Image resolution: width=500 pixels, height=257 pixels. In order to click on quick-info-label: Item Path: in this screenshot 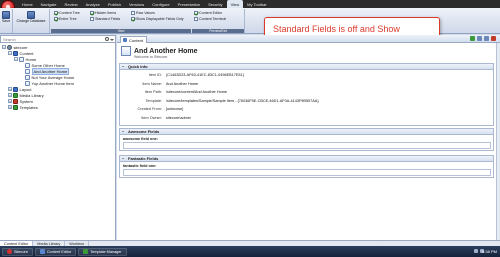, I will do `click(153, 92)`.